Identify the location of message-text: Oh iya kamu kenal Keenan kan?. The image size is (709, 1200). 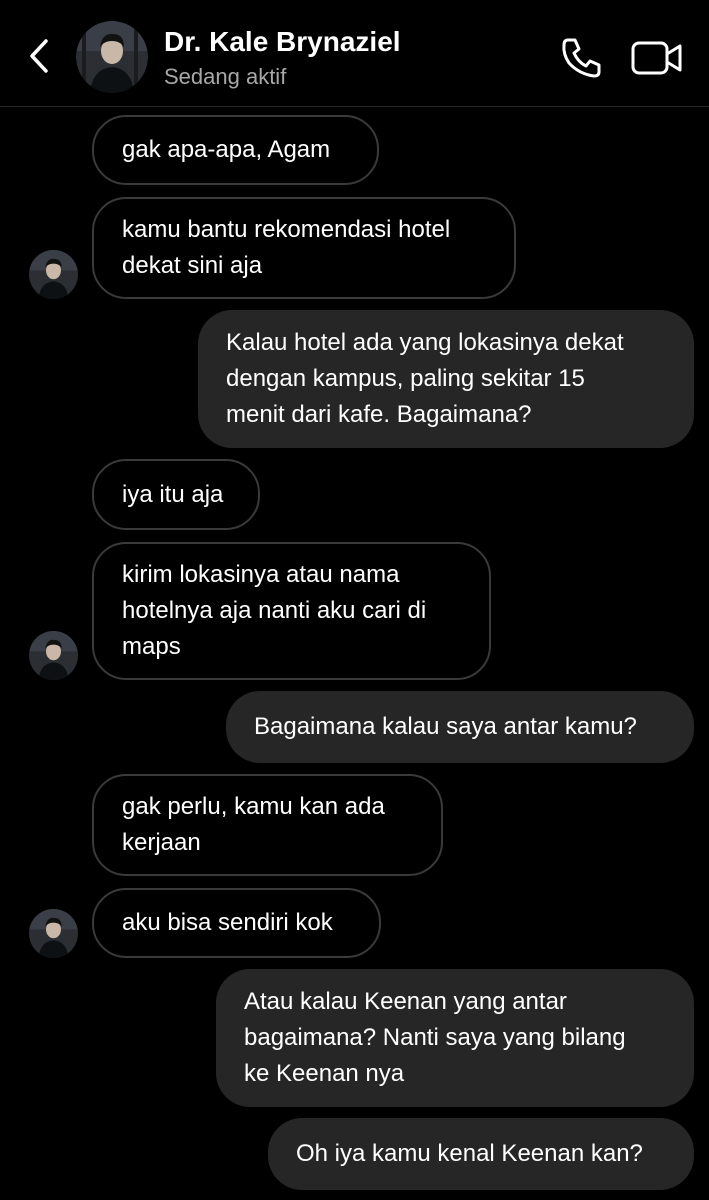
(469, 1153).